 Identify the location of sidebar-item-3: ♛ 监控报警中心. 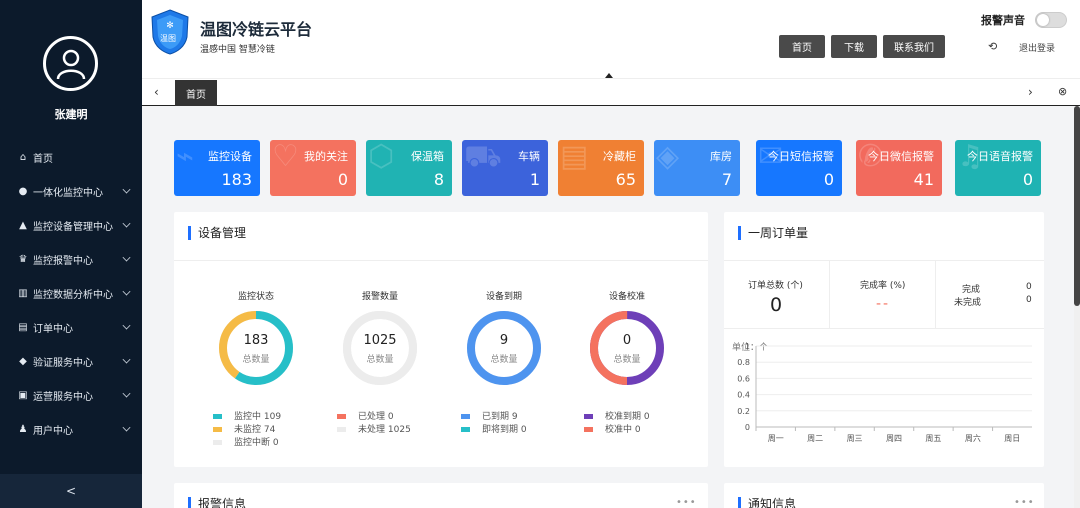
(71, 259).